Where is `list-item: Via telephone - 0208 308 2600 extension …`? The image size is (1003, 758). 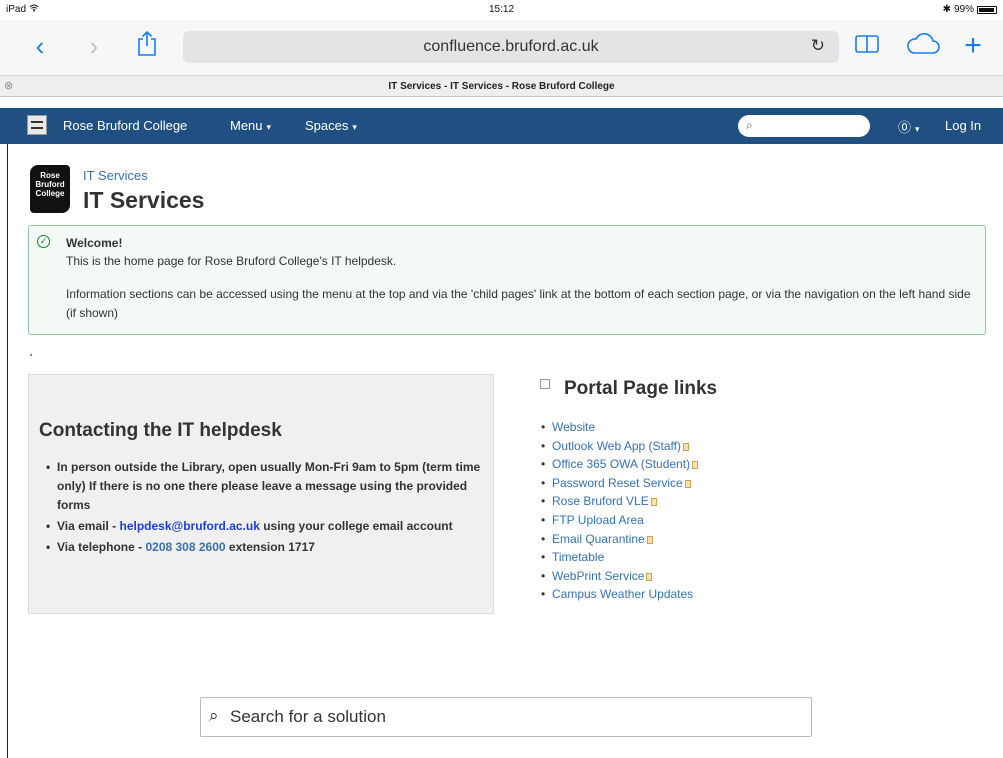
list-item: Via telephone - 0208 308 2600 extension … is located at coordinates (266, 547).